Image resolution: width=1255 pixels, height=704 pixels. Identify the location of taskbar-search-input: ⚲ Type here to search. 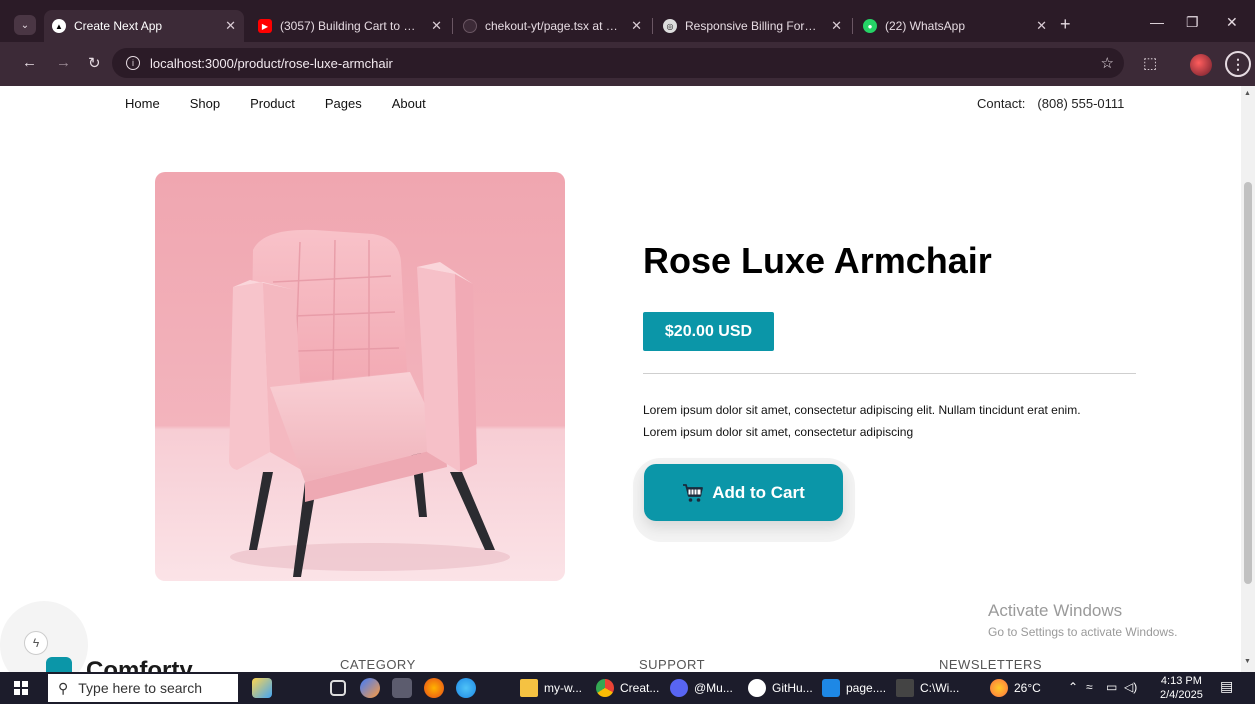
(143, 688).